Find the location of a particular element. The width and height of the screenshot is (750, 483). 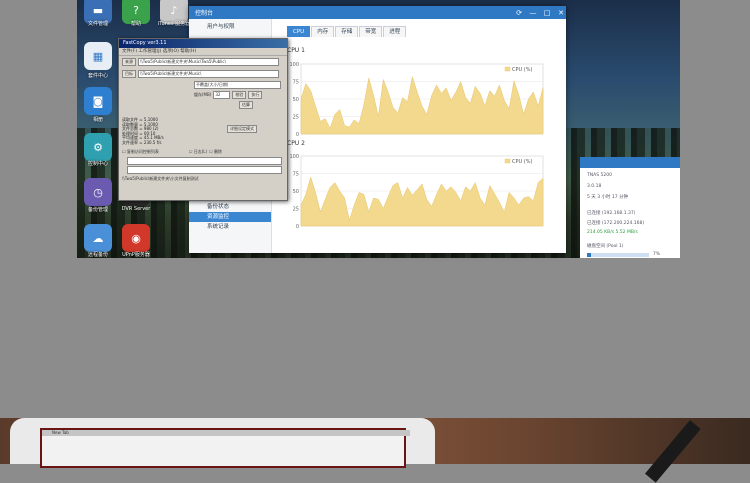

cloud-icon: ☁ is located at coordinates (98, 238).